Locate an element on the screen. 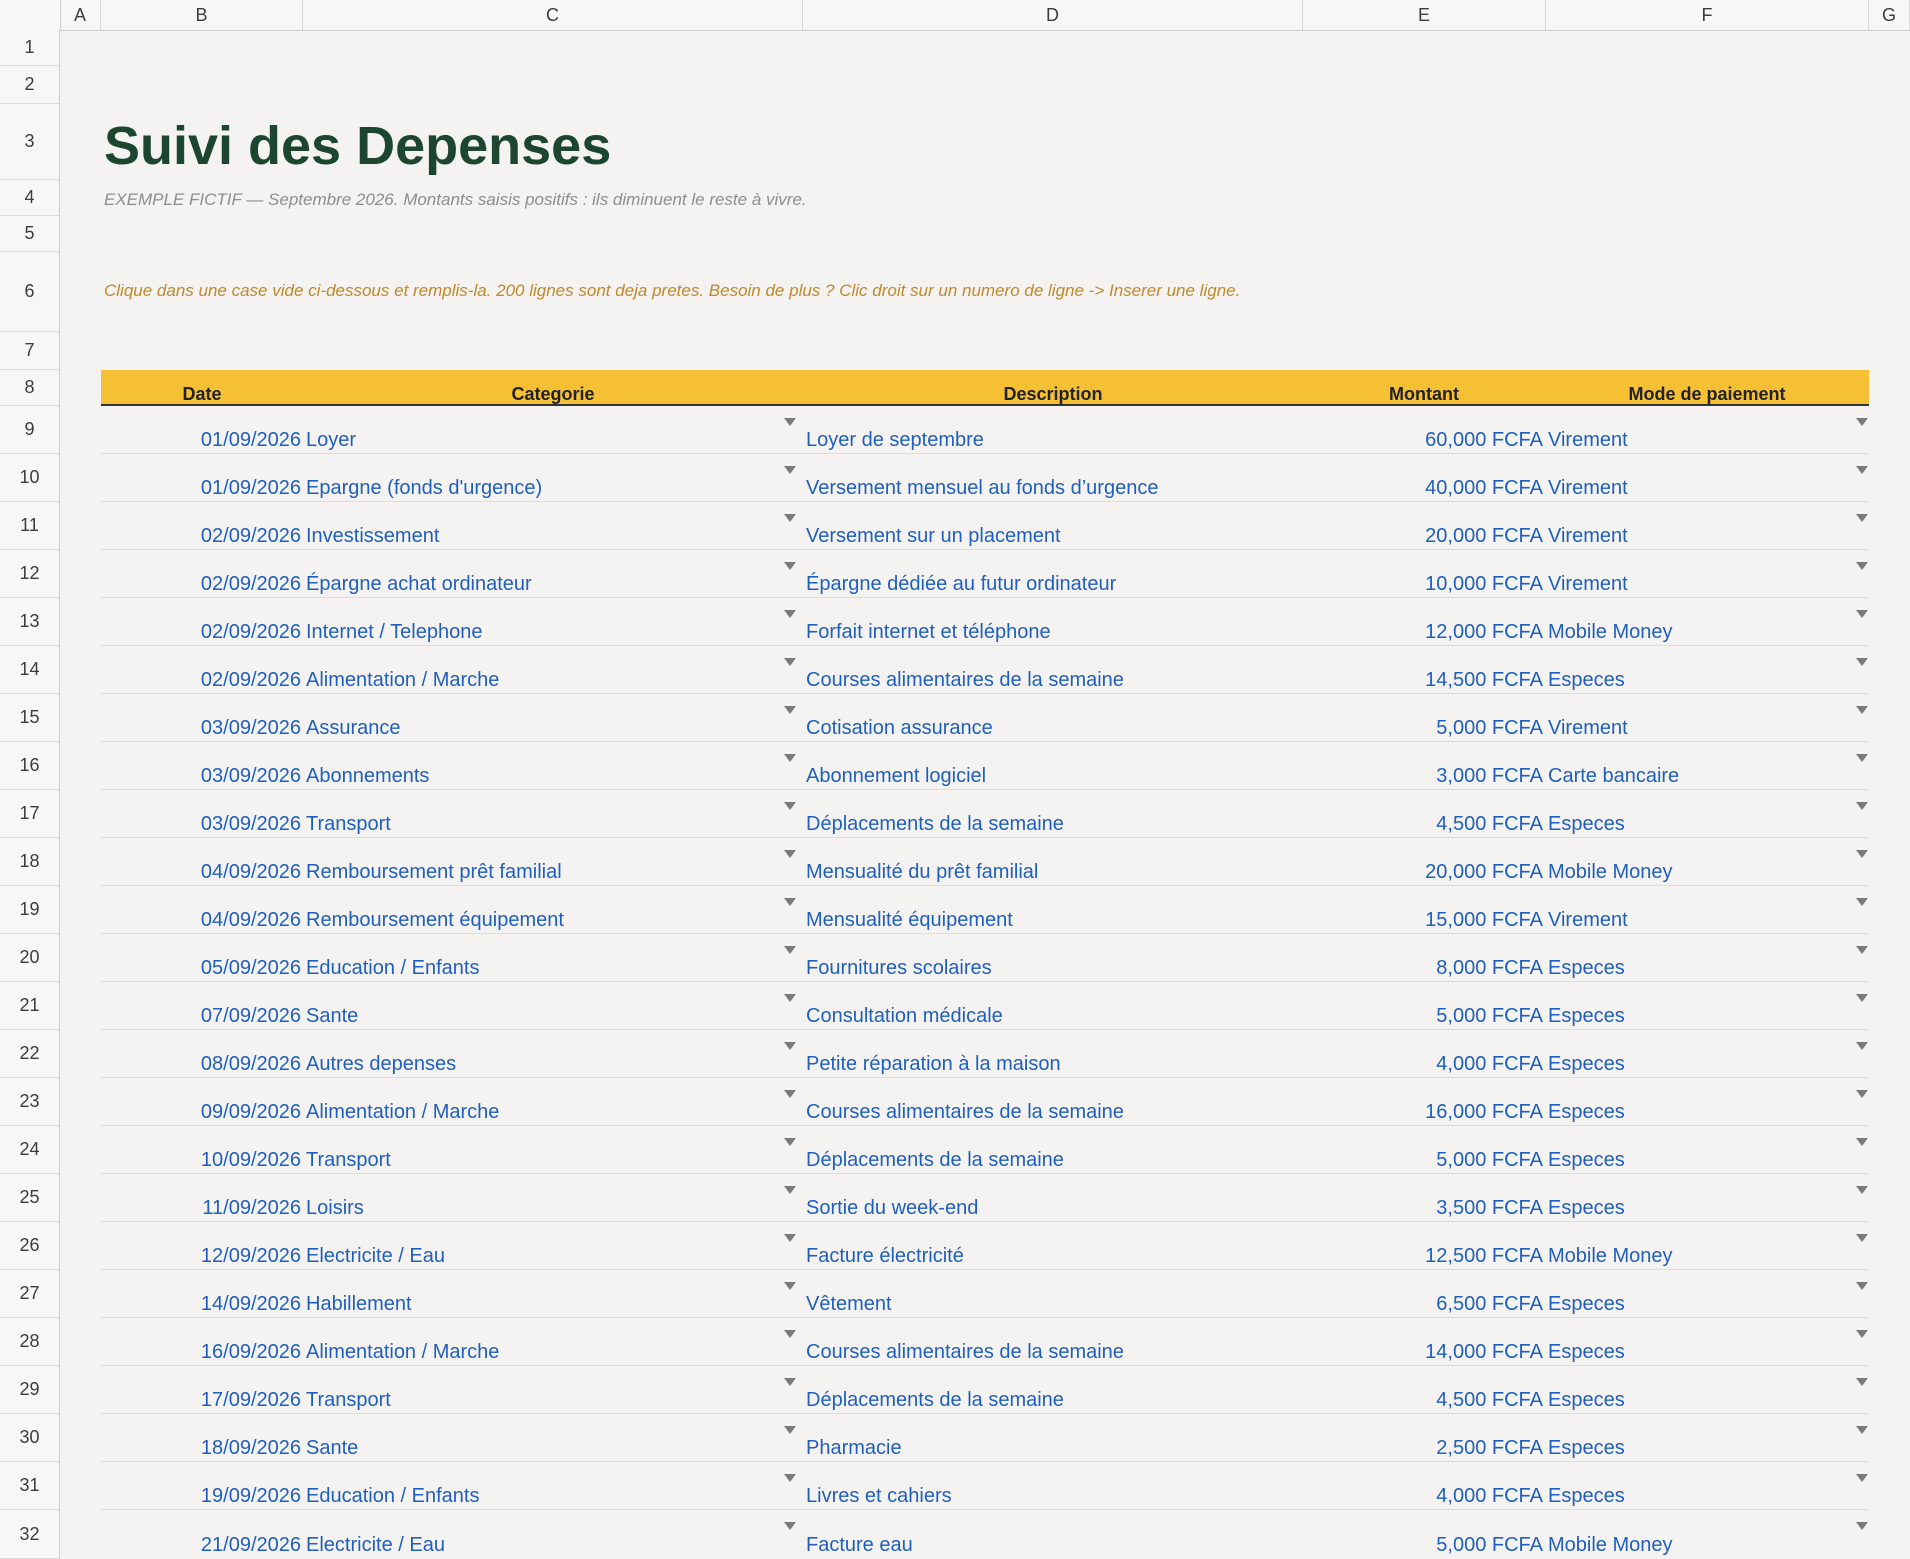  column-header-g: G is located at coordinates (1889, 15).